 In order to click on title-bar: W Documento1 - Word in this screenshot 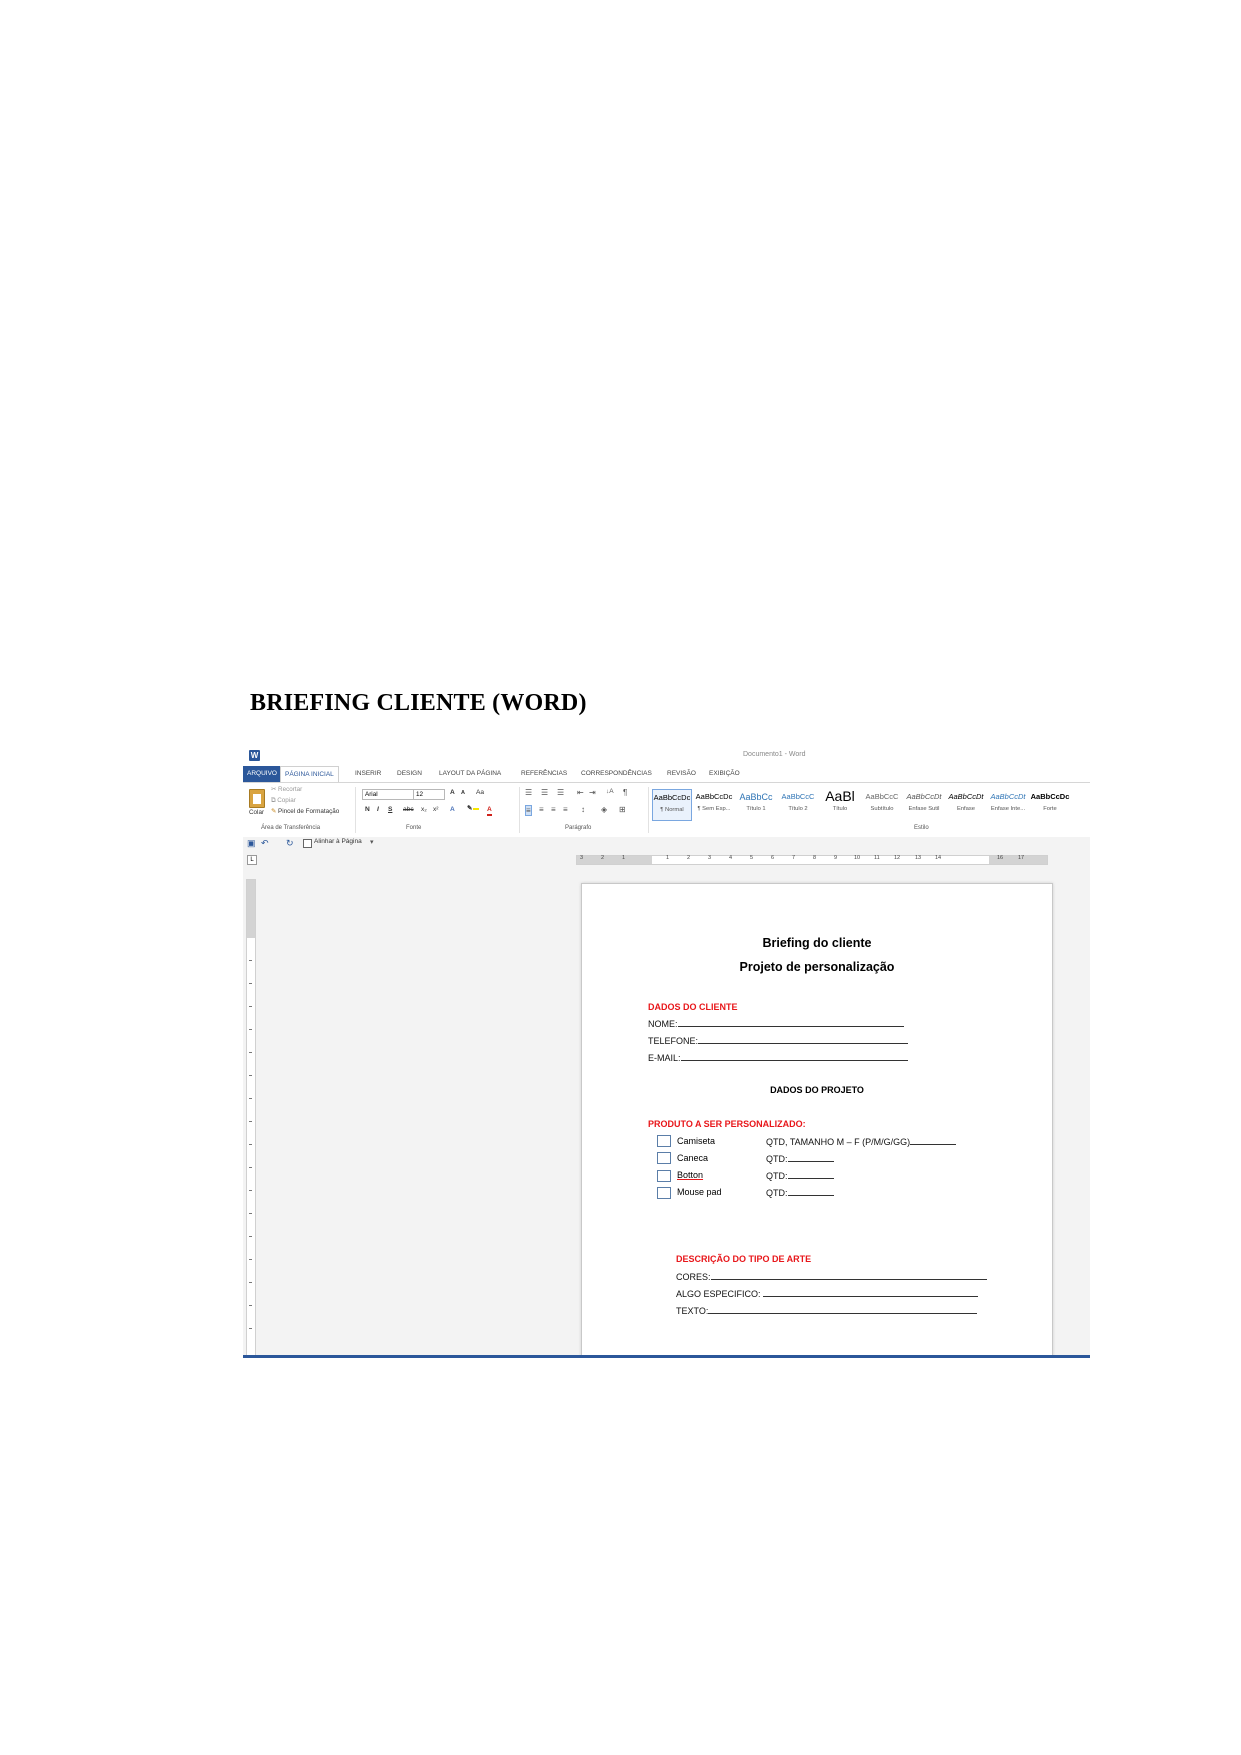, I will do `click(666, 756)`.